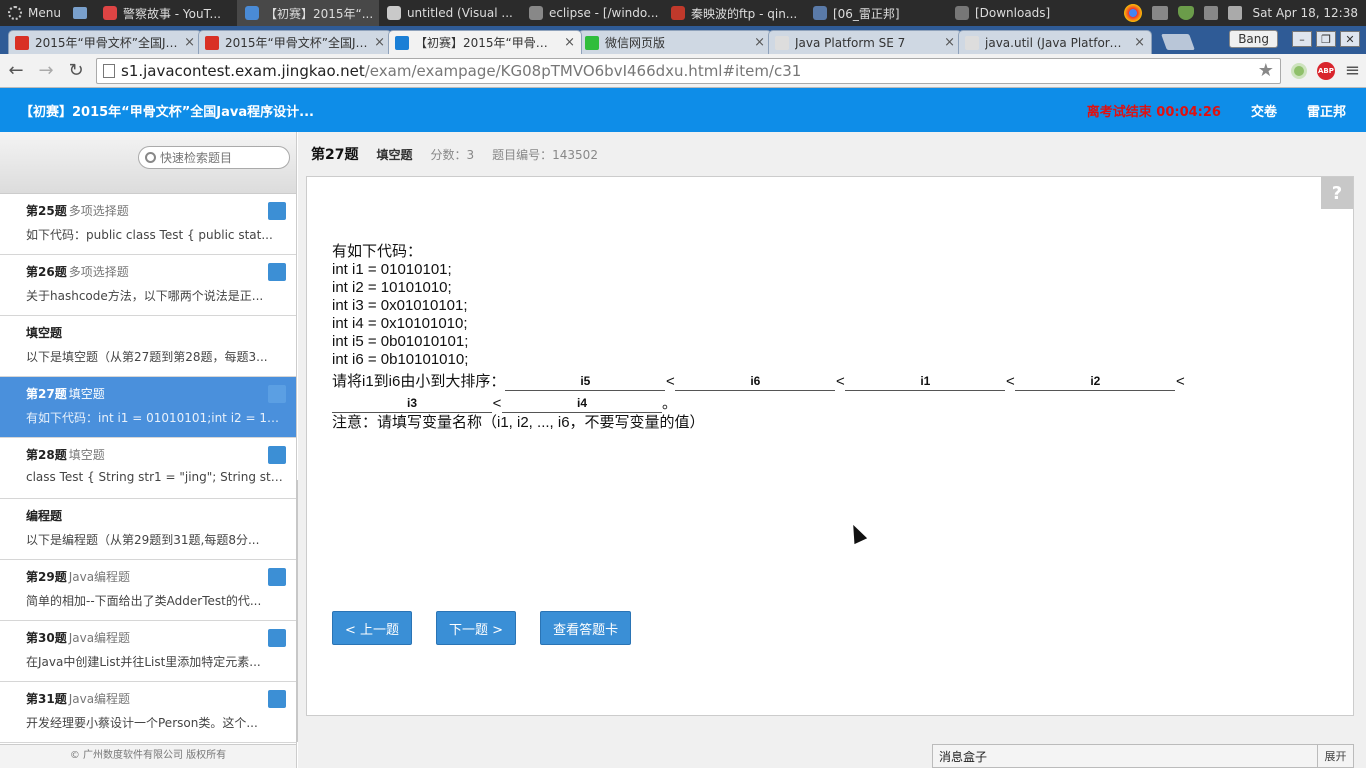  What do you see at coordinates (1133, 13) in the screenshot?
I see `chrome-tray-icon` at bounding box center [1133, 13].